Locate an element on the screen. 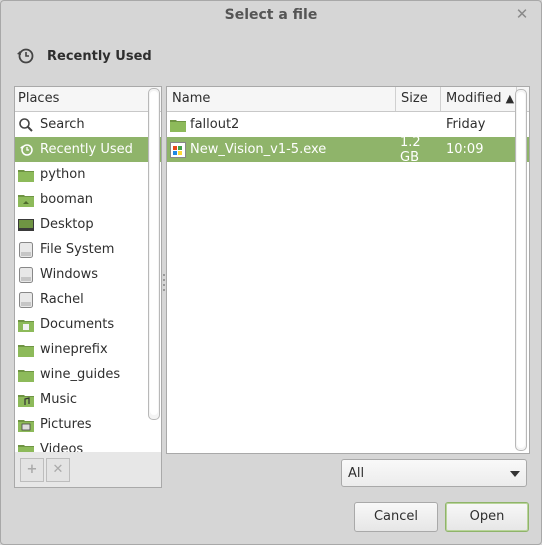 This screenshot has width=542, height=545. place-label: Documents is located at coordinates (77, 324).